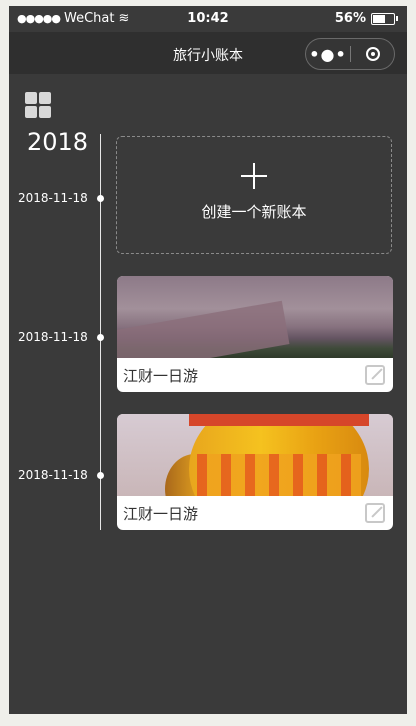 The width and height of the screenshot is (416, 726). What do you see at coordinates (38, 105) in the screenshot?
I see `grid-menu-icon` at bounding box center [38, 105].